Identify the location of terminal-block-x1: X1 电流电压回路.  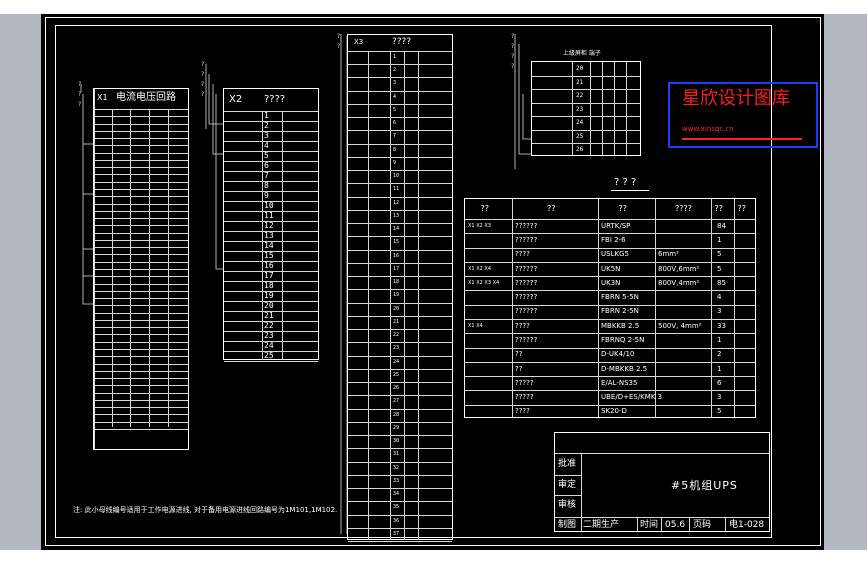
(141, 269).